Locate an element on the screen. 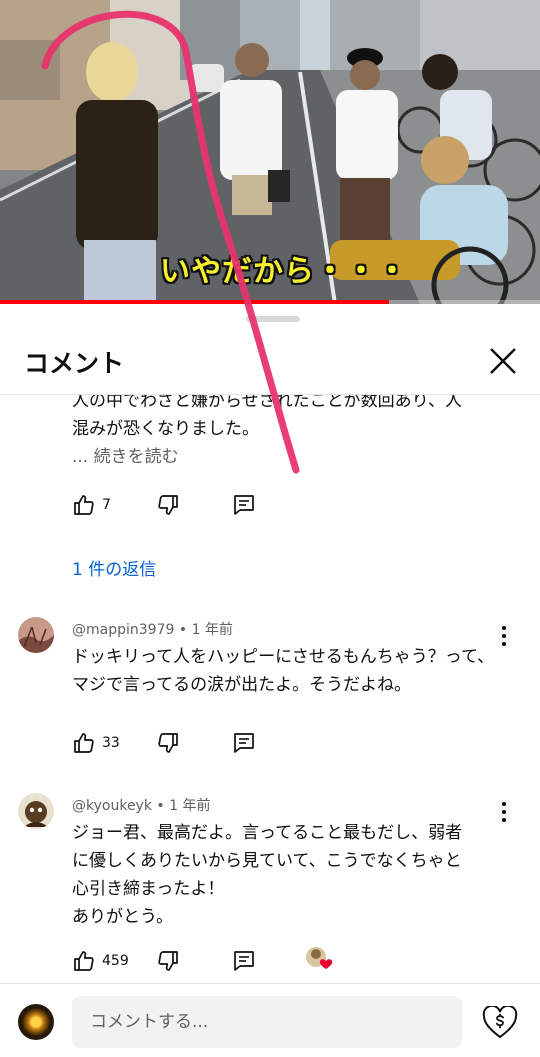 This screenshot has height=1057, width=540. comment-meta: @mappin3979 • 1 年前 is located at coordinates (152, 629).